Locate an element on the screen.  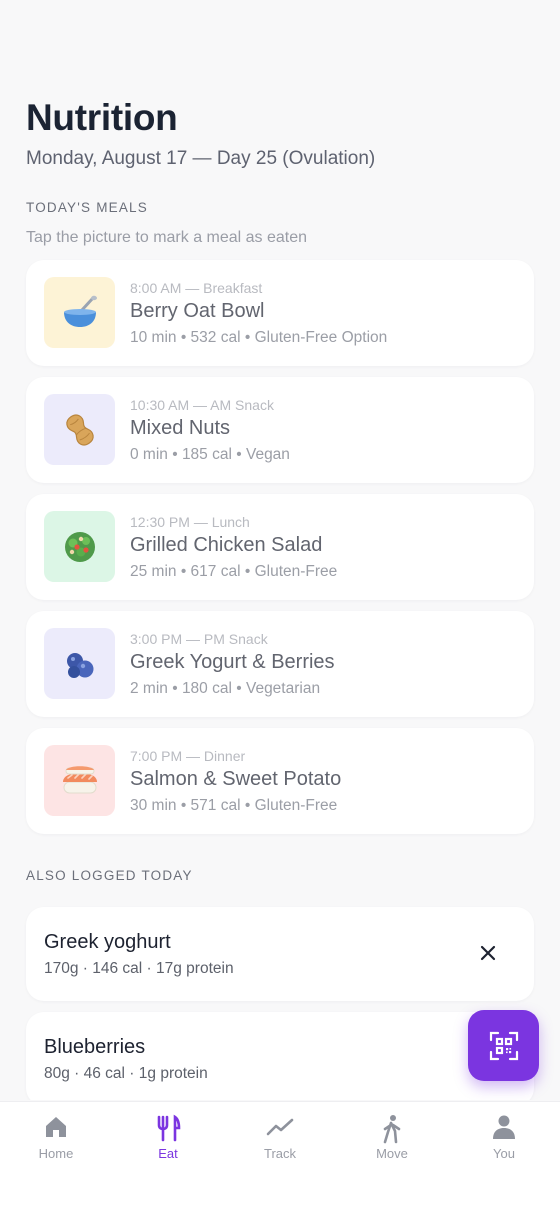
meal-time: 7:00 PM — Dinner is located at coordinates (188, 756).